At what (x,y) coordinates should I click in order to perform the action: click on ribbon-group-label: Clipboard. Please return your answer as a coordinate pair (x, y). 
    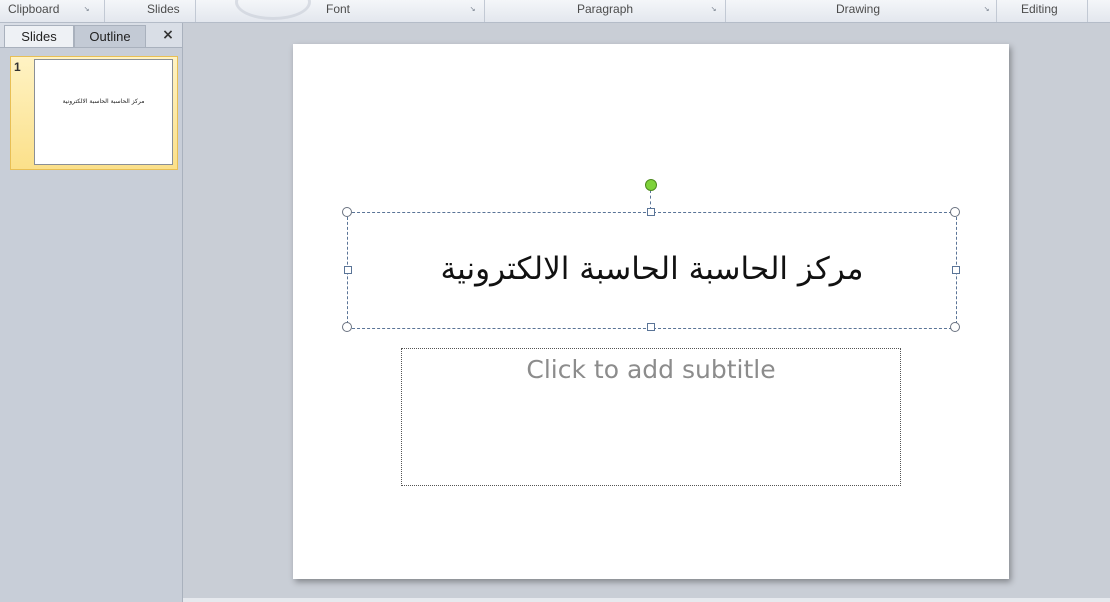
    Looking at the image, I should click on (34, 9).